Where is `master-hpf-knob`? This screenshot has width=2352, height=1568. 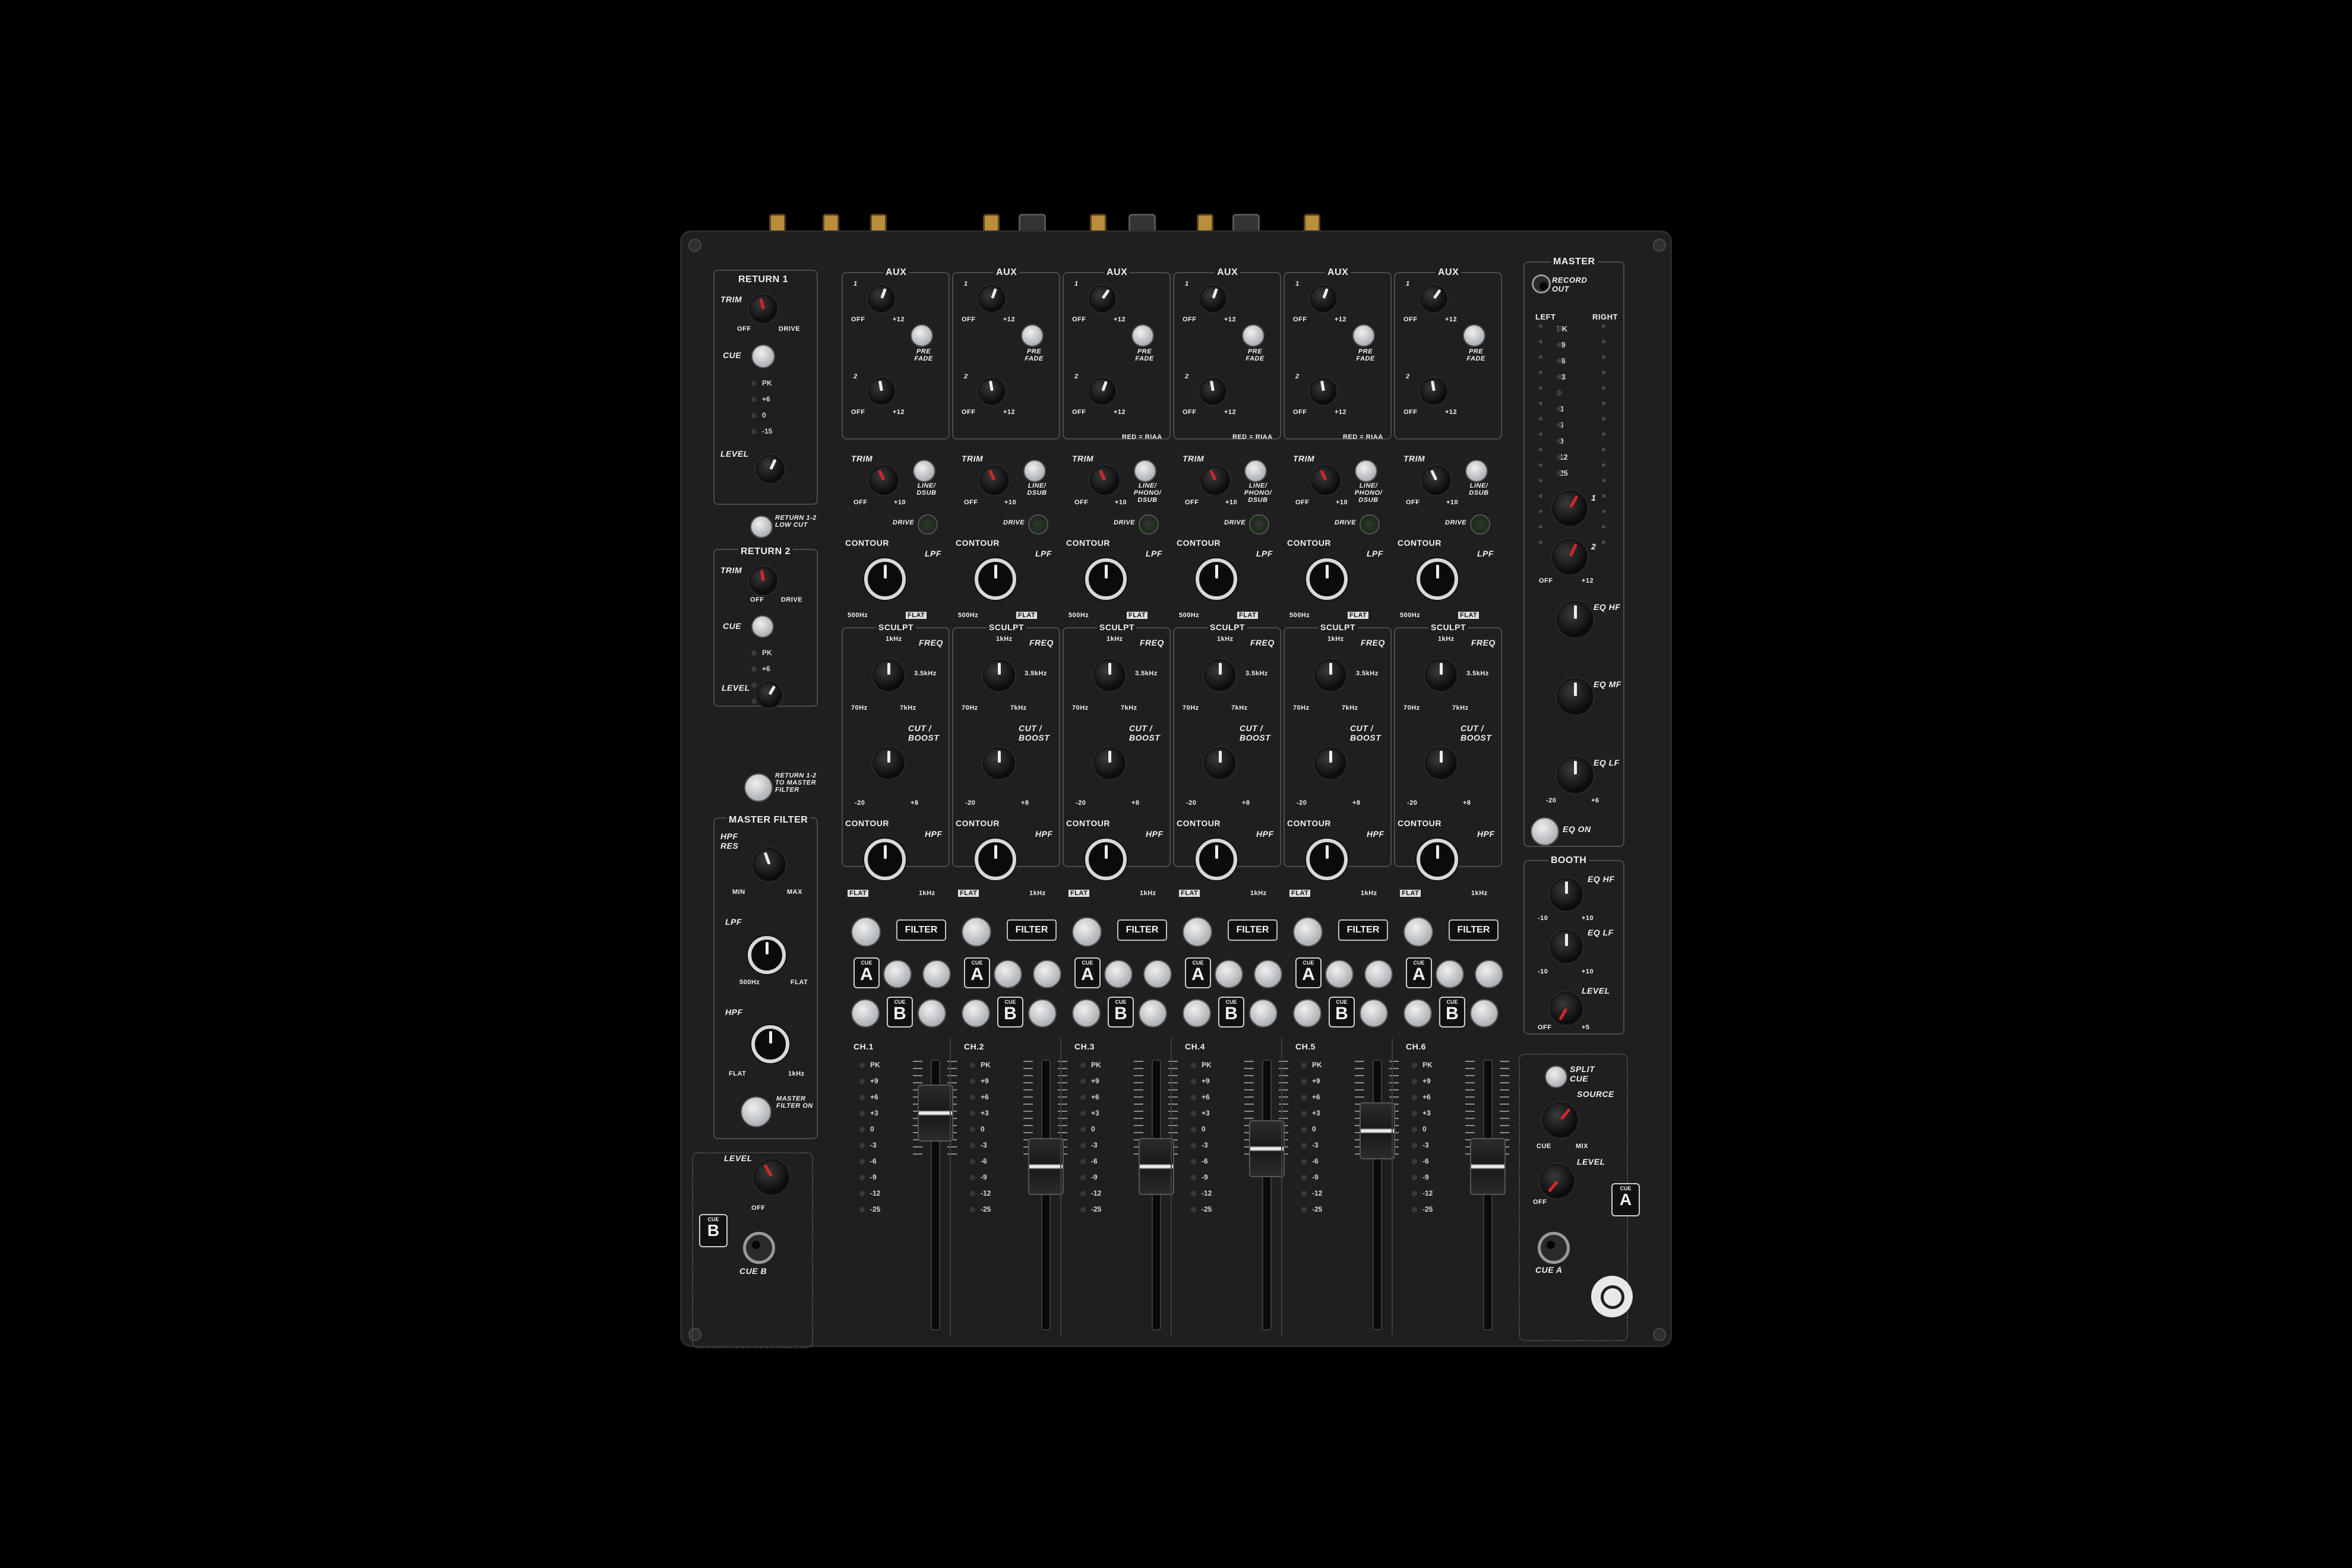 master-hpf-knob is located at coordinates (770, 1044).